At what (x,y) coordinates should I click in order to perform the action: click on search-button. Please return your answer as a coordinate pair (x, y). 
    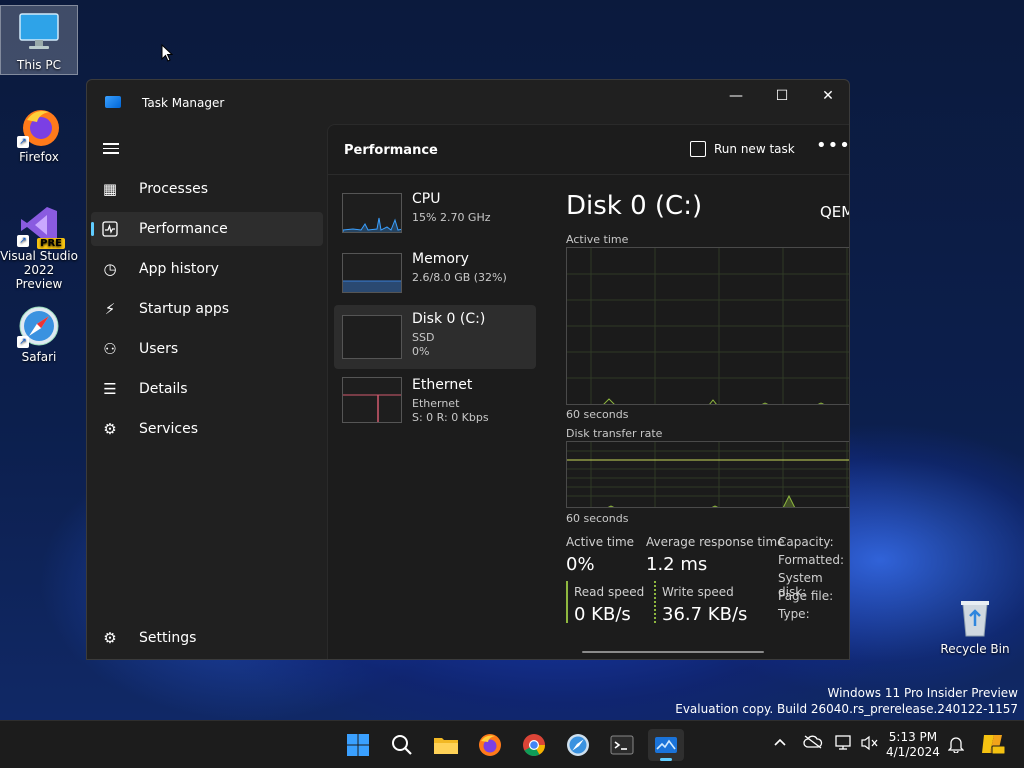
    Looking at the image, I should click on (402, 745).